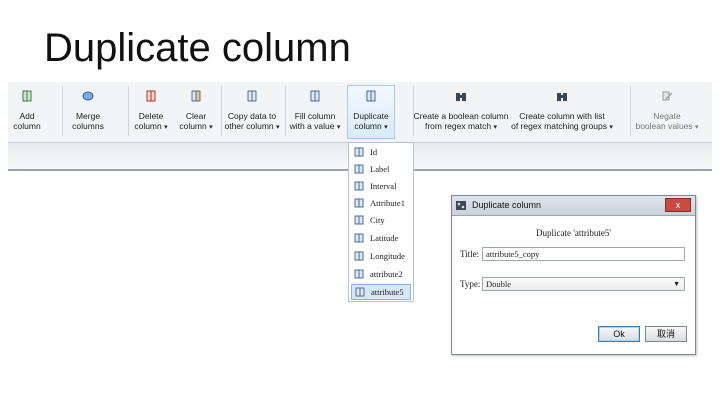 The height and width of the screenshot is (405, 720). I want to click on add-column-label-2: column, so click(27, 126).